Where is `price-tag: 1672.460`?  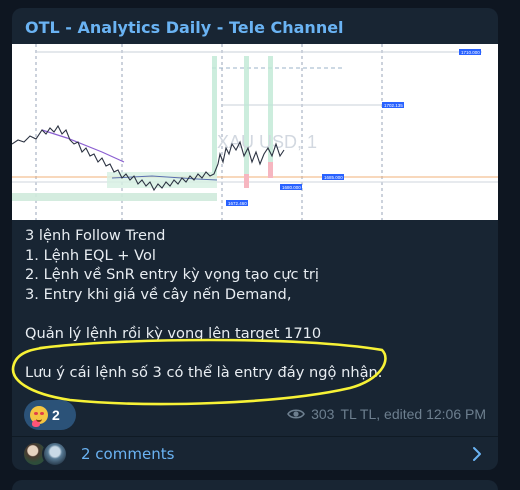 price-tag: 1672.460 is located at coordinates (237, 203).